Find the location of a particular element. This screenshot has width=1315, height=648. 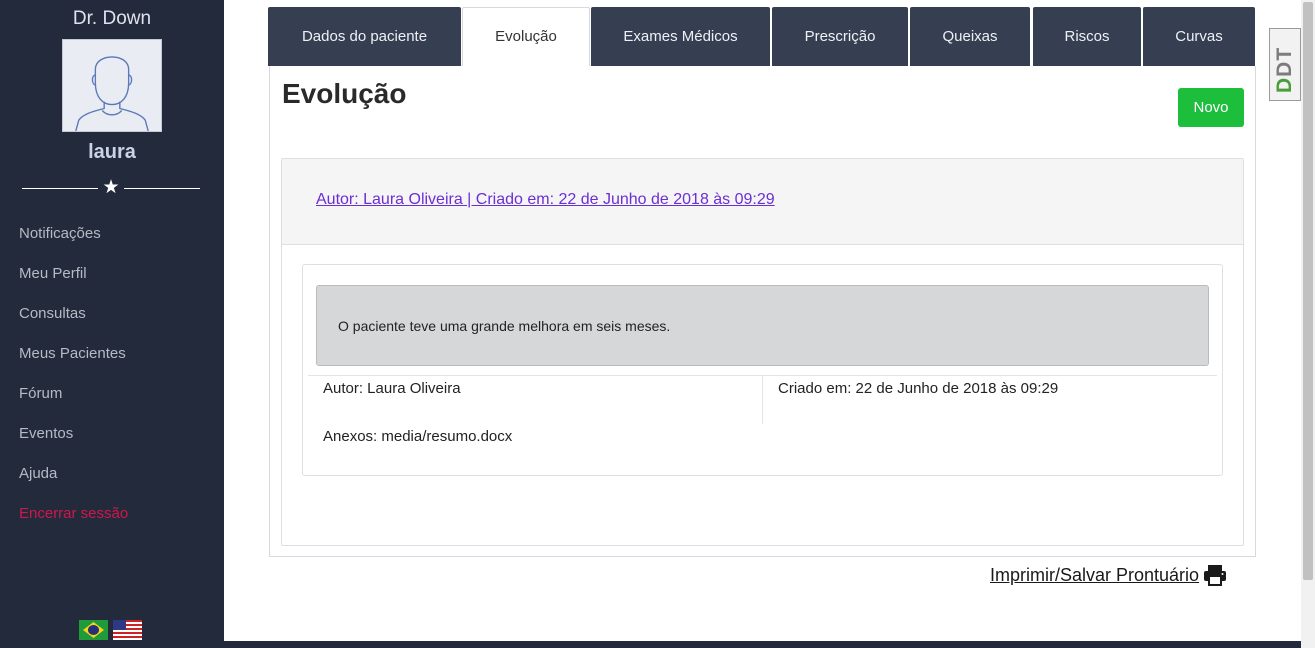

sidebar-item-ajuda: Ajuda is located at coordinates (73, 480).